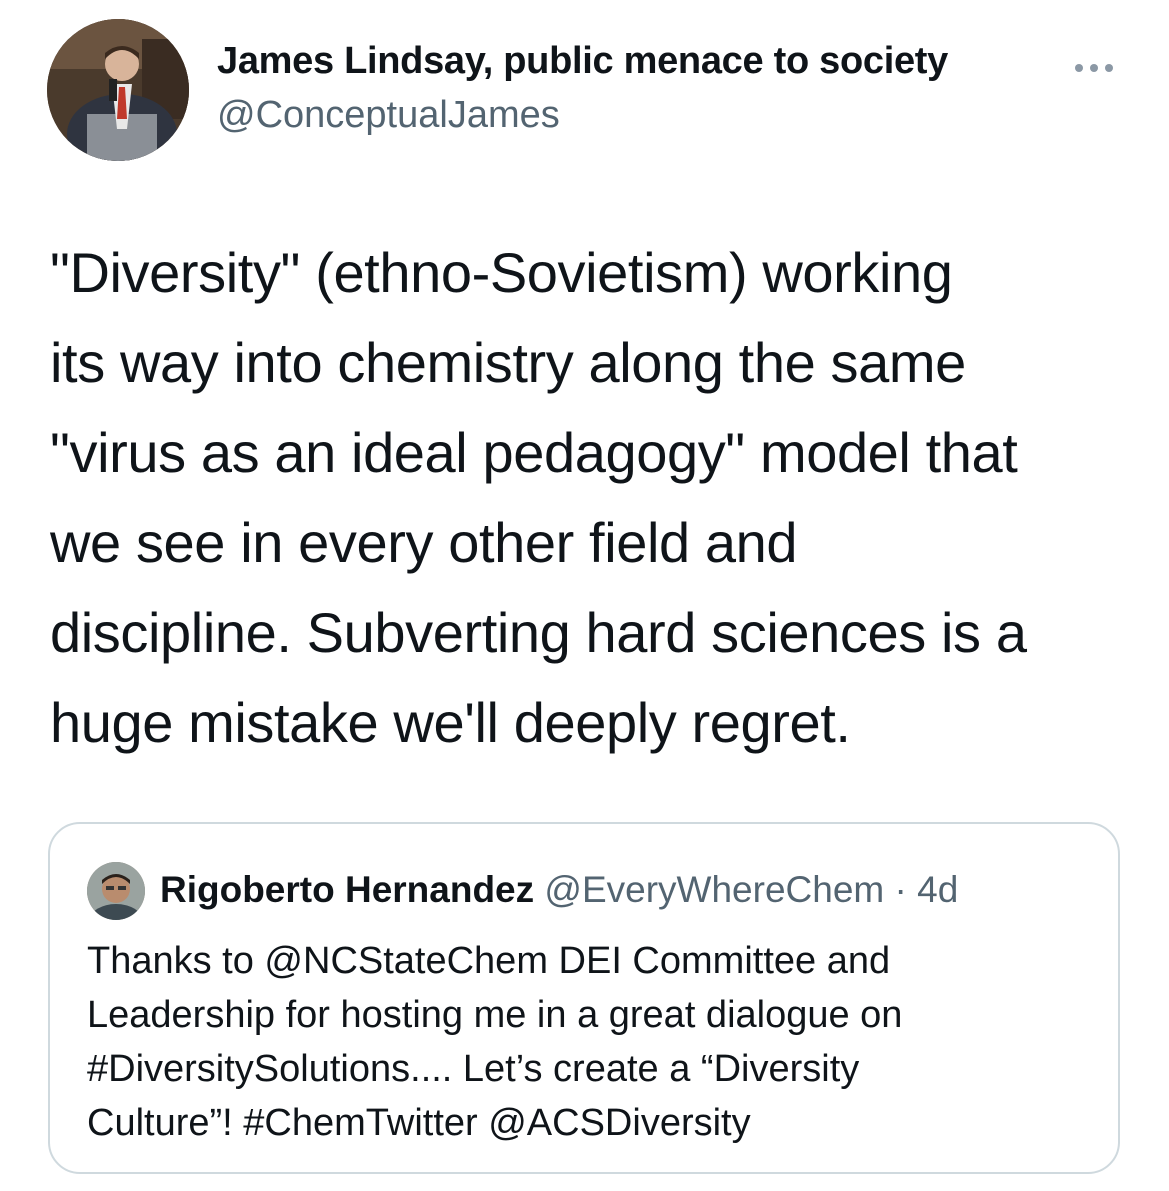 The height and width of the screenshot is (1191, 1169). Describe the element at coordinates (714, 889) in the screenshot. I see `quoted-author-handle: @EveryWhereChem` at that location.